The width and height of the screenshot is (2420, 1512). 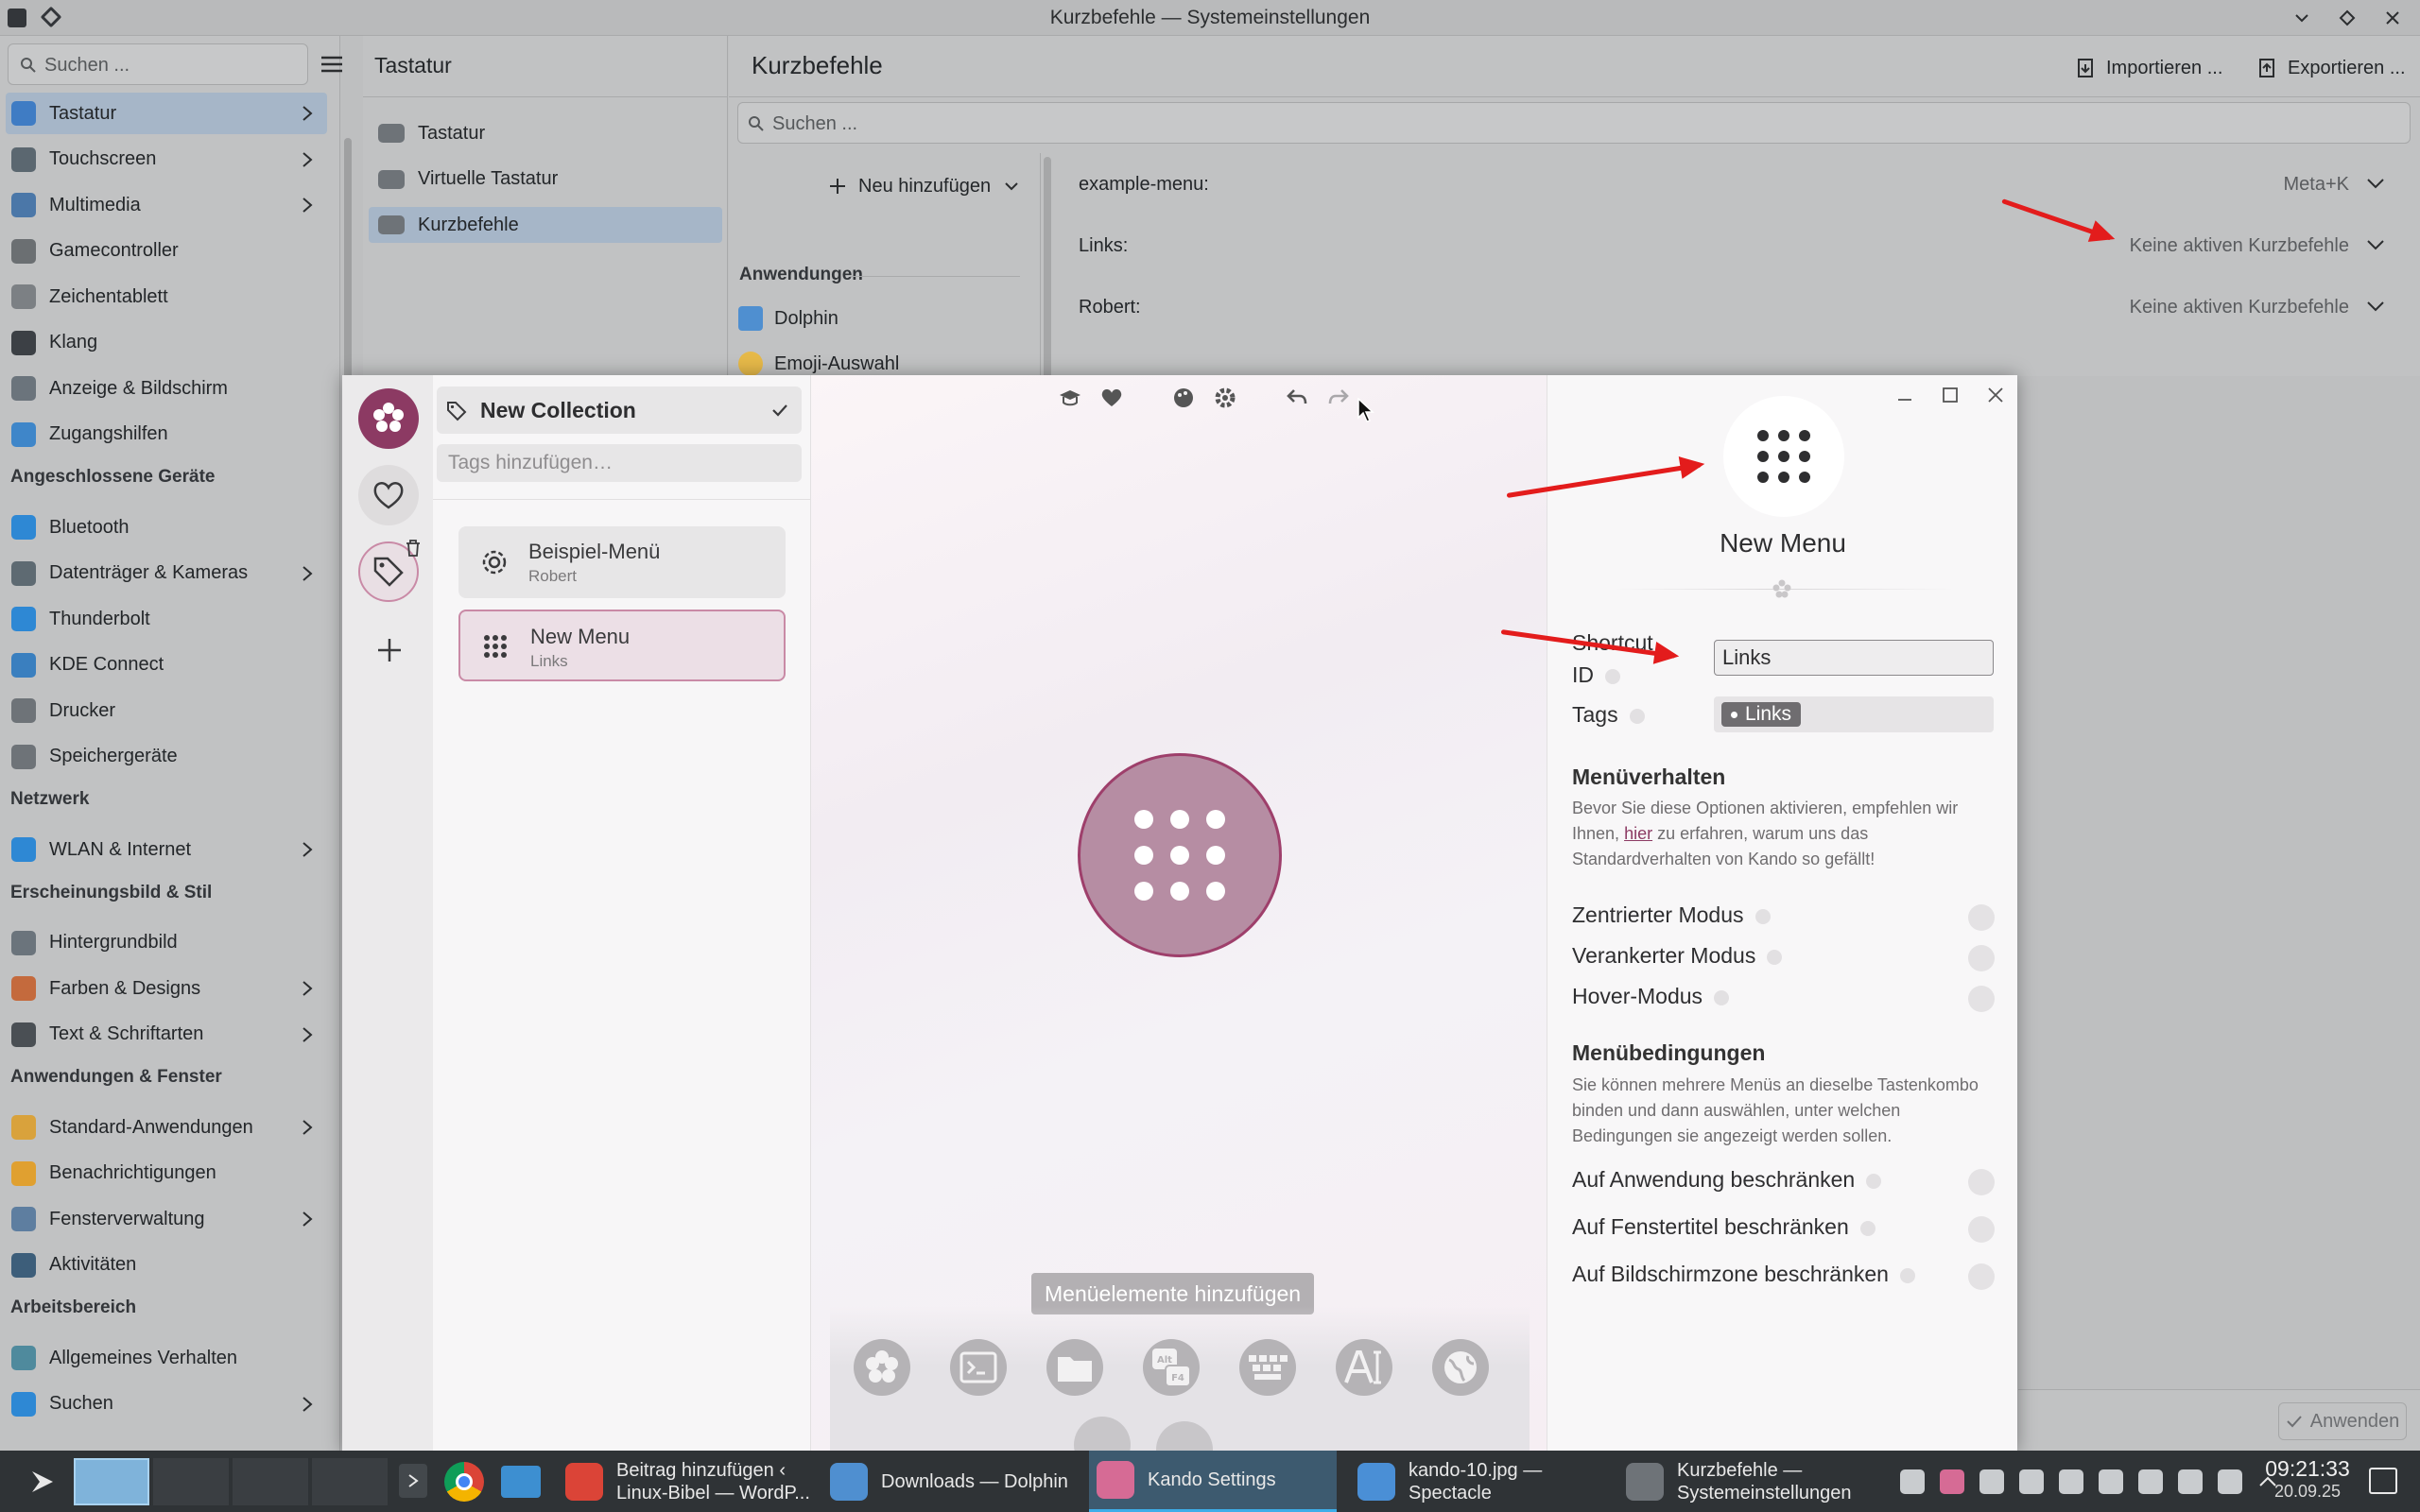 I want to click on learn-icon, so click(x=1070, y=398).